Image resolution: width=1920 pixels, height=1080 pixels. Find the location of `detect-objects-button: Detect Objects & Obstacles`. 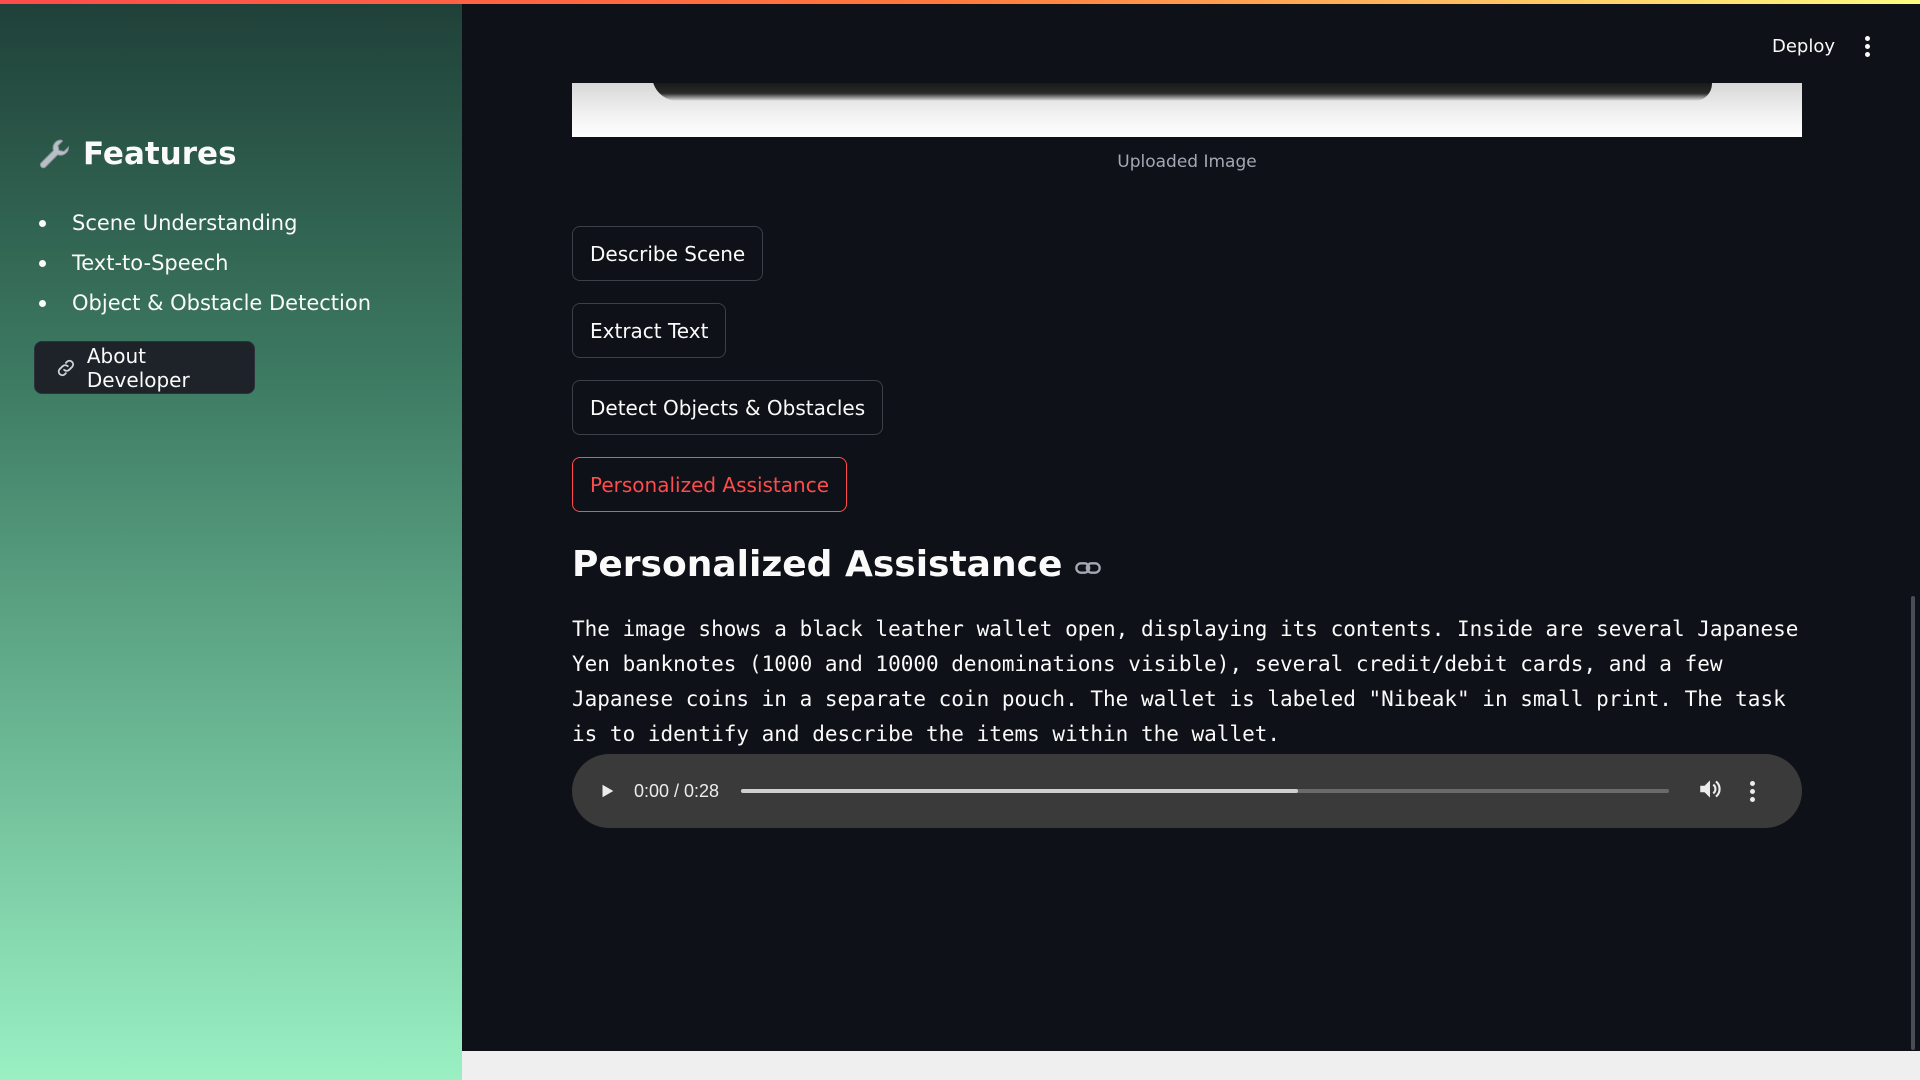

detect-objects-button: Detect Objects & Obstacles is located at coordinates (728, 407).